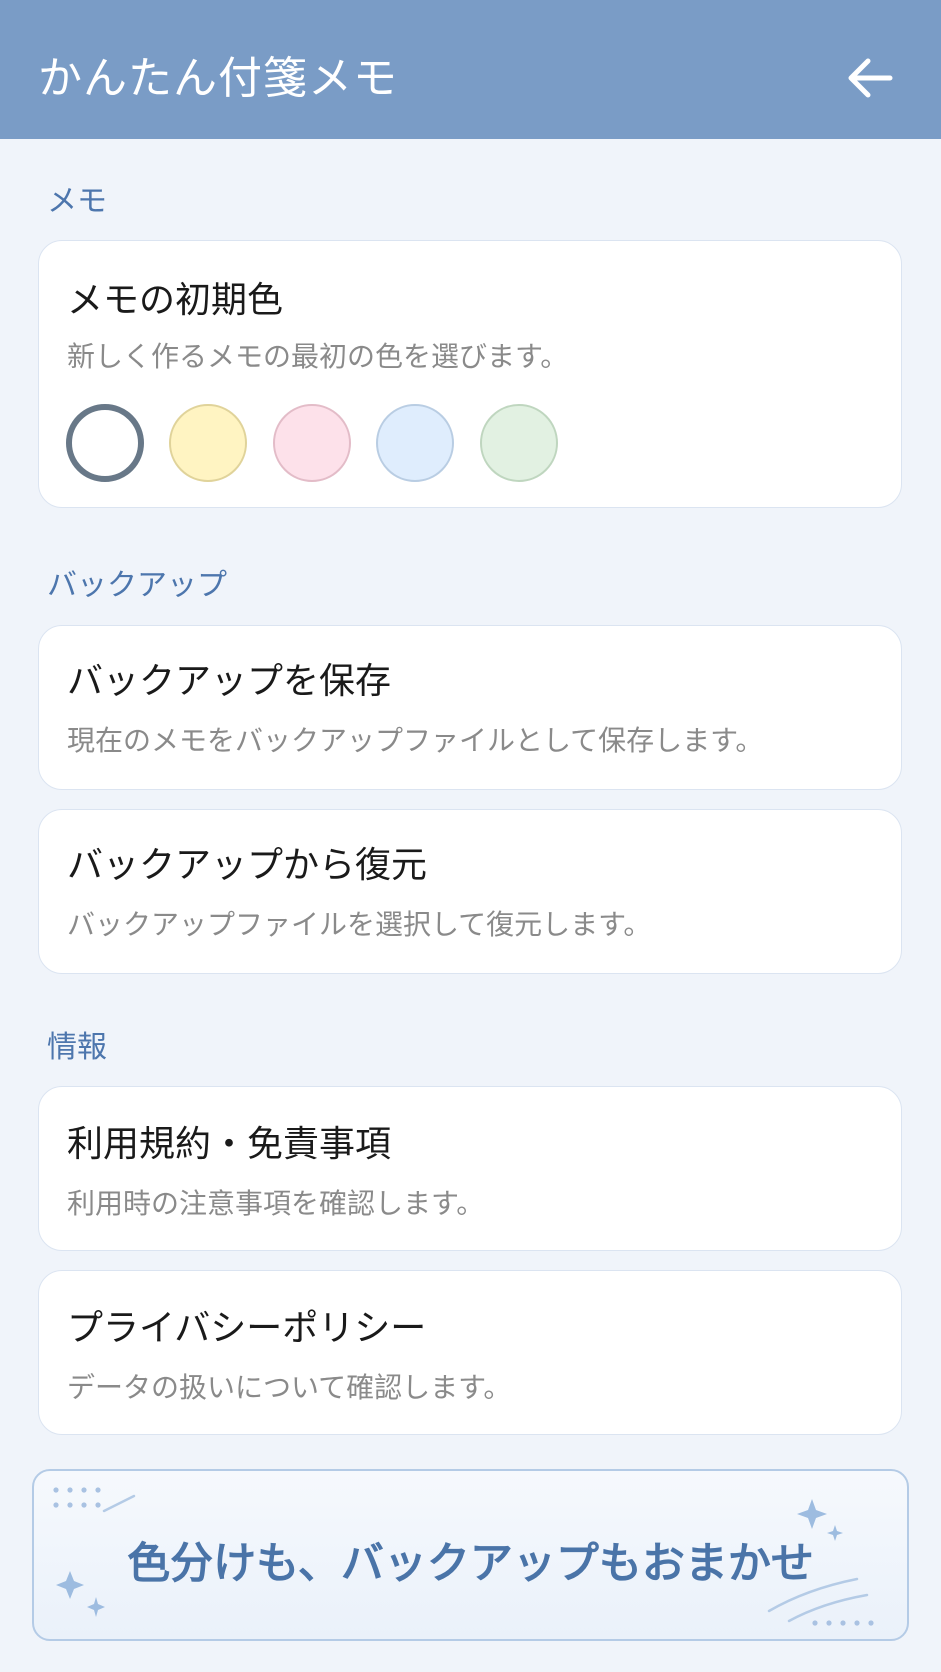 This screenshot has width=941, height=1672. I want to click on color-swatch-blue, so click(415, 443).